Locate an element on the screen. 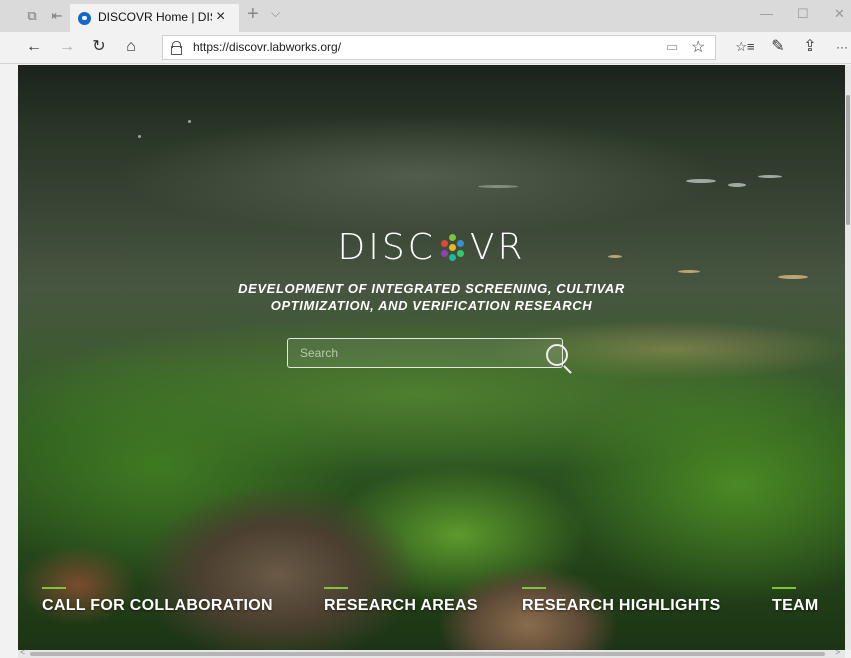 This screenshot has height=658, width=851. vertical-scroll-thumb is located at coordinates (848, 160).